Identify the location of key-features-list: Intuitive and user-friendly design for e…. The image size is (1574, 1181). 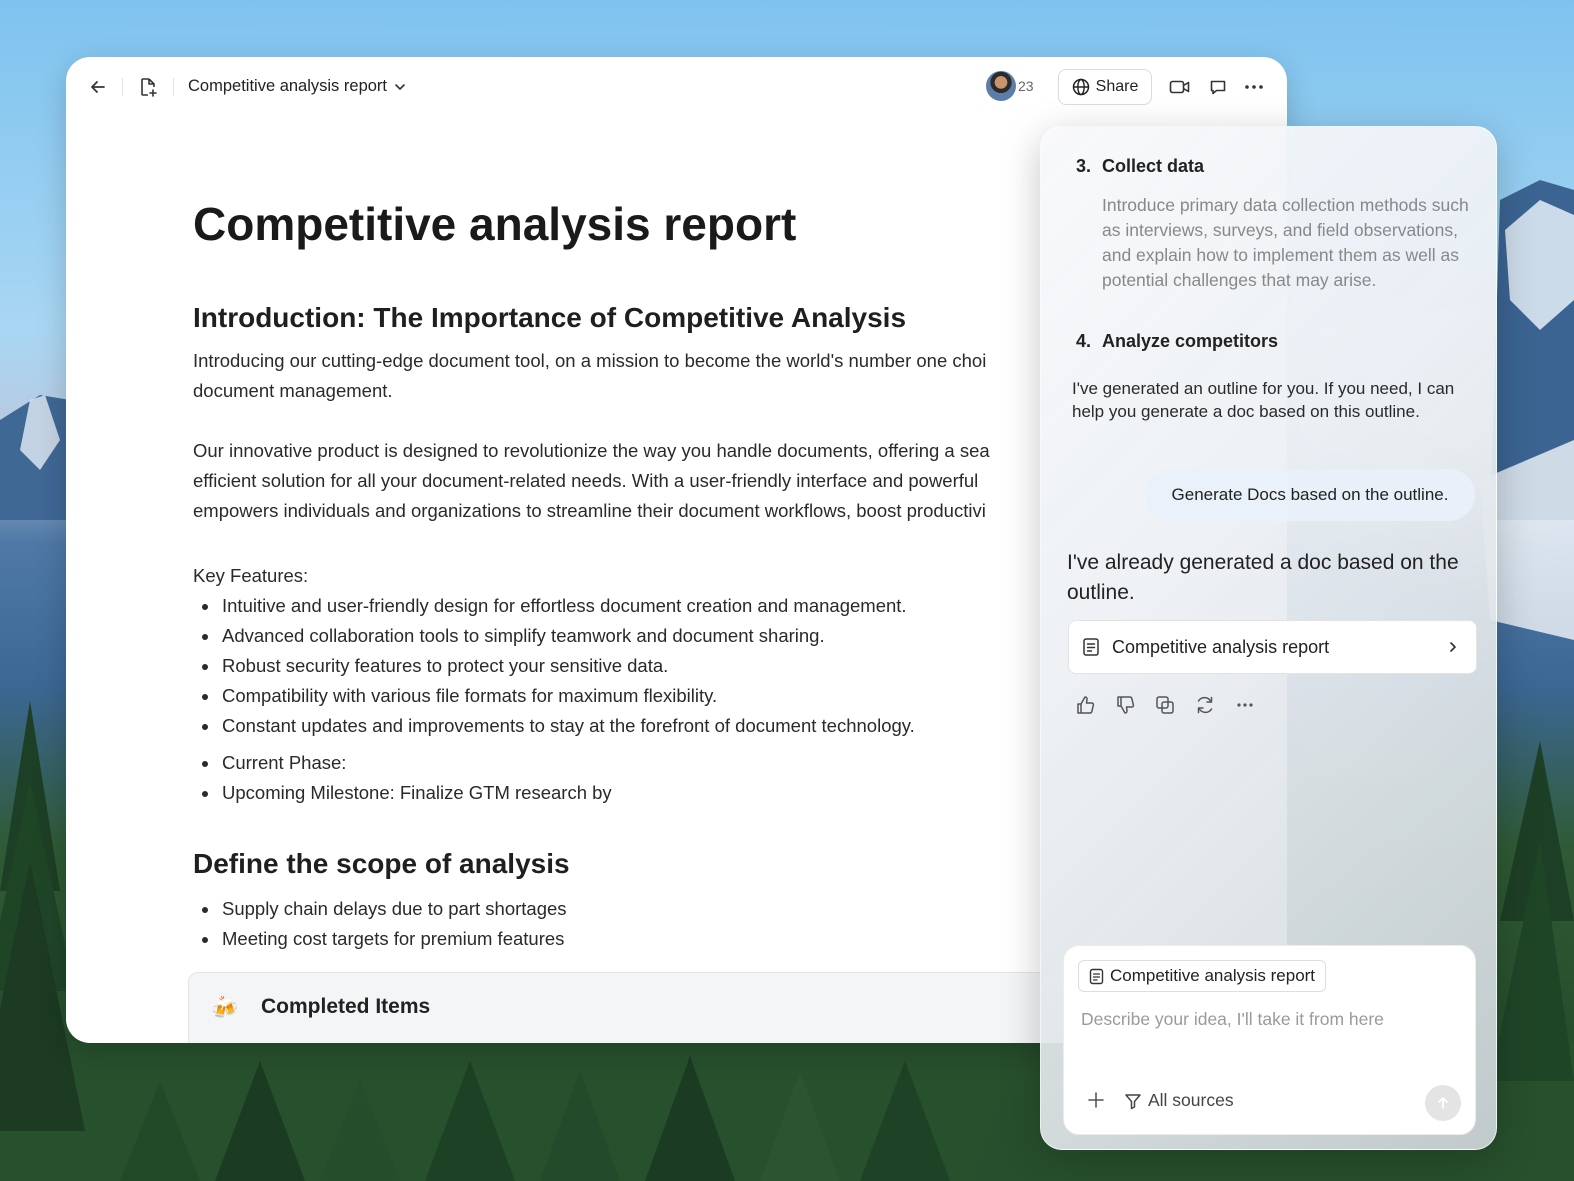
(554, 666).